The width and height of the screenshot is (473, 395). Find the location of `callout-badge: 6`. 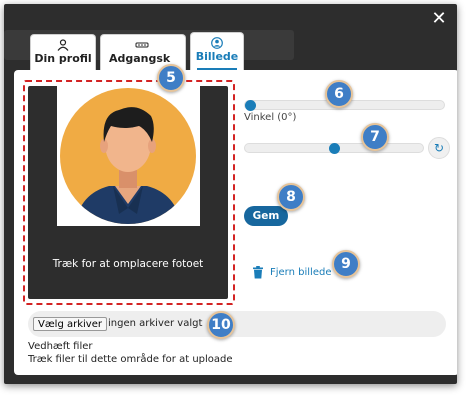

callout-badge: 6 is located at coordinates (339, 94).